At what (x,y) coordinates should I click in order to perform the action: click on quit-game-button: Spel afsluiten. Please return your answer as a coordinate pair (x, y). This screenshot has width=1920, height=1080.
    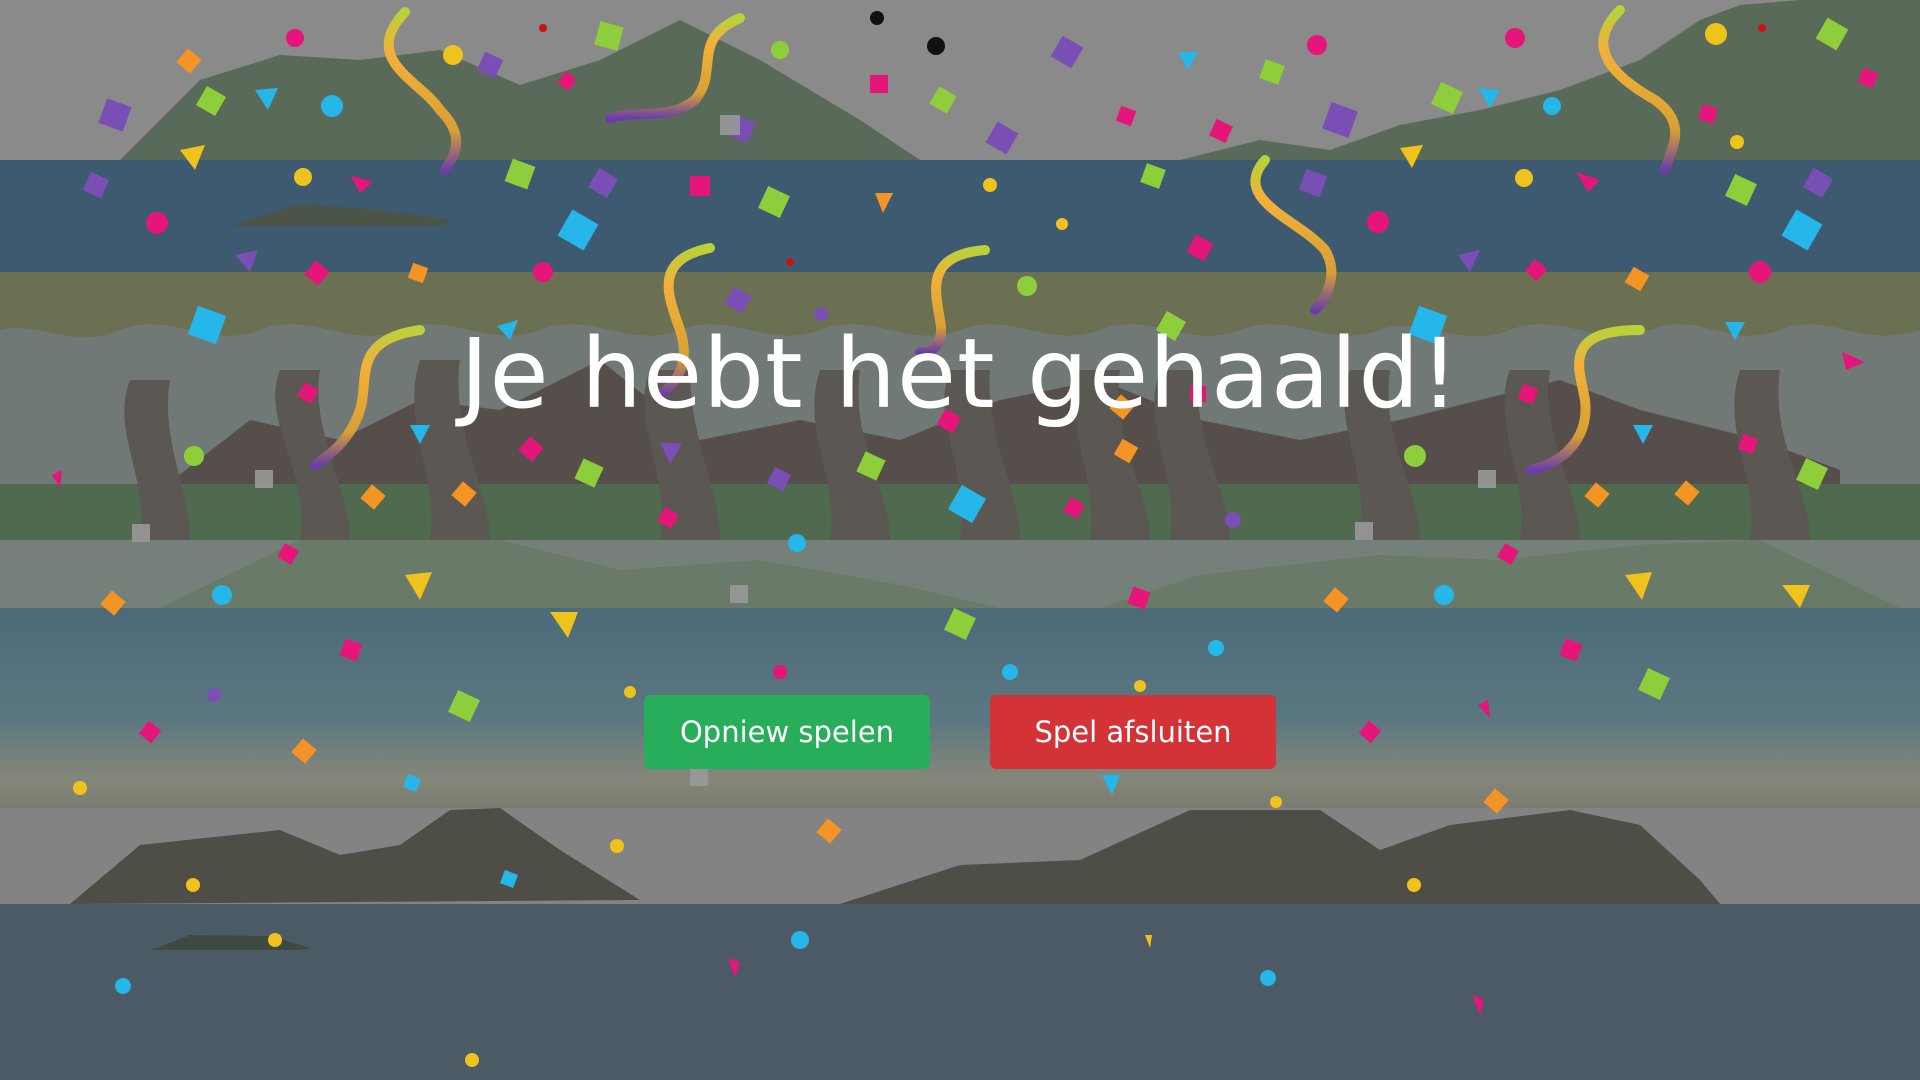
    Looking at the image, I should click on (1133, 732).